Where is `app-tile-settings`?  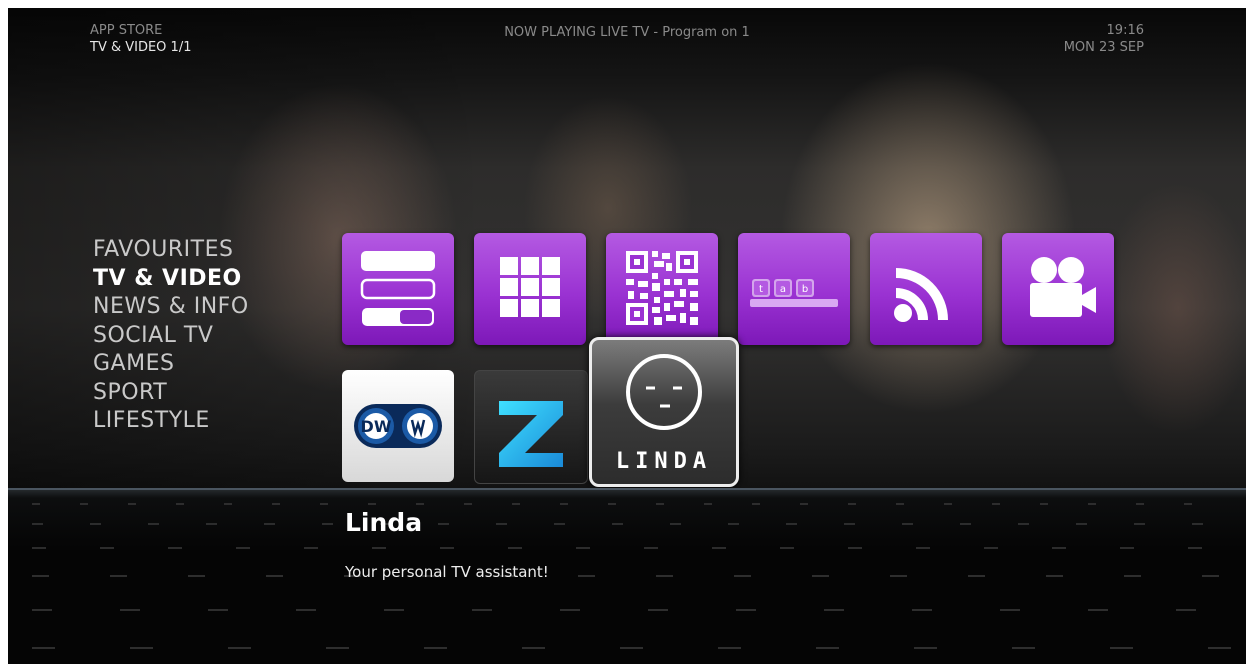 app-tile-settings is located at coordinates (398, 289).